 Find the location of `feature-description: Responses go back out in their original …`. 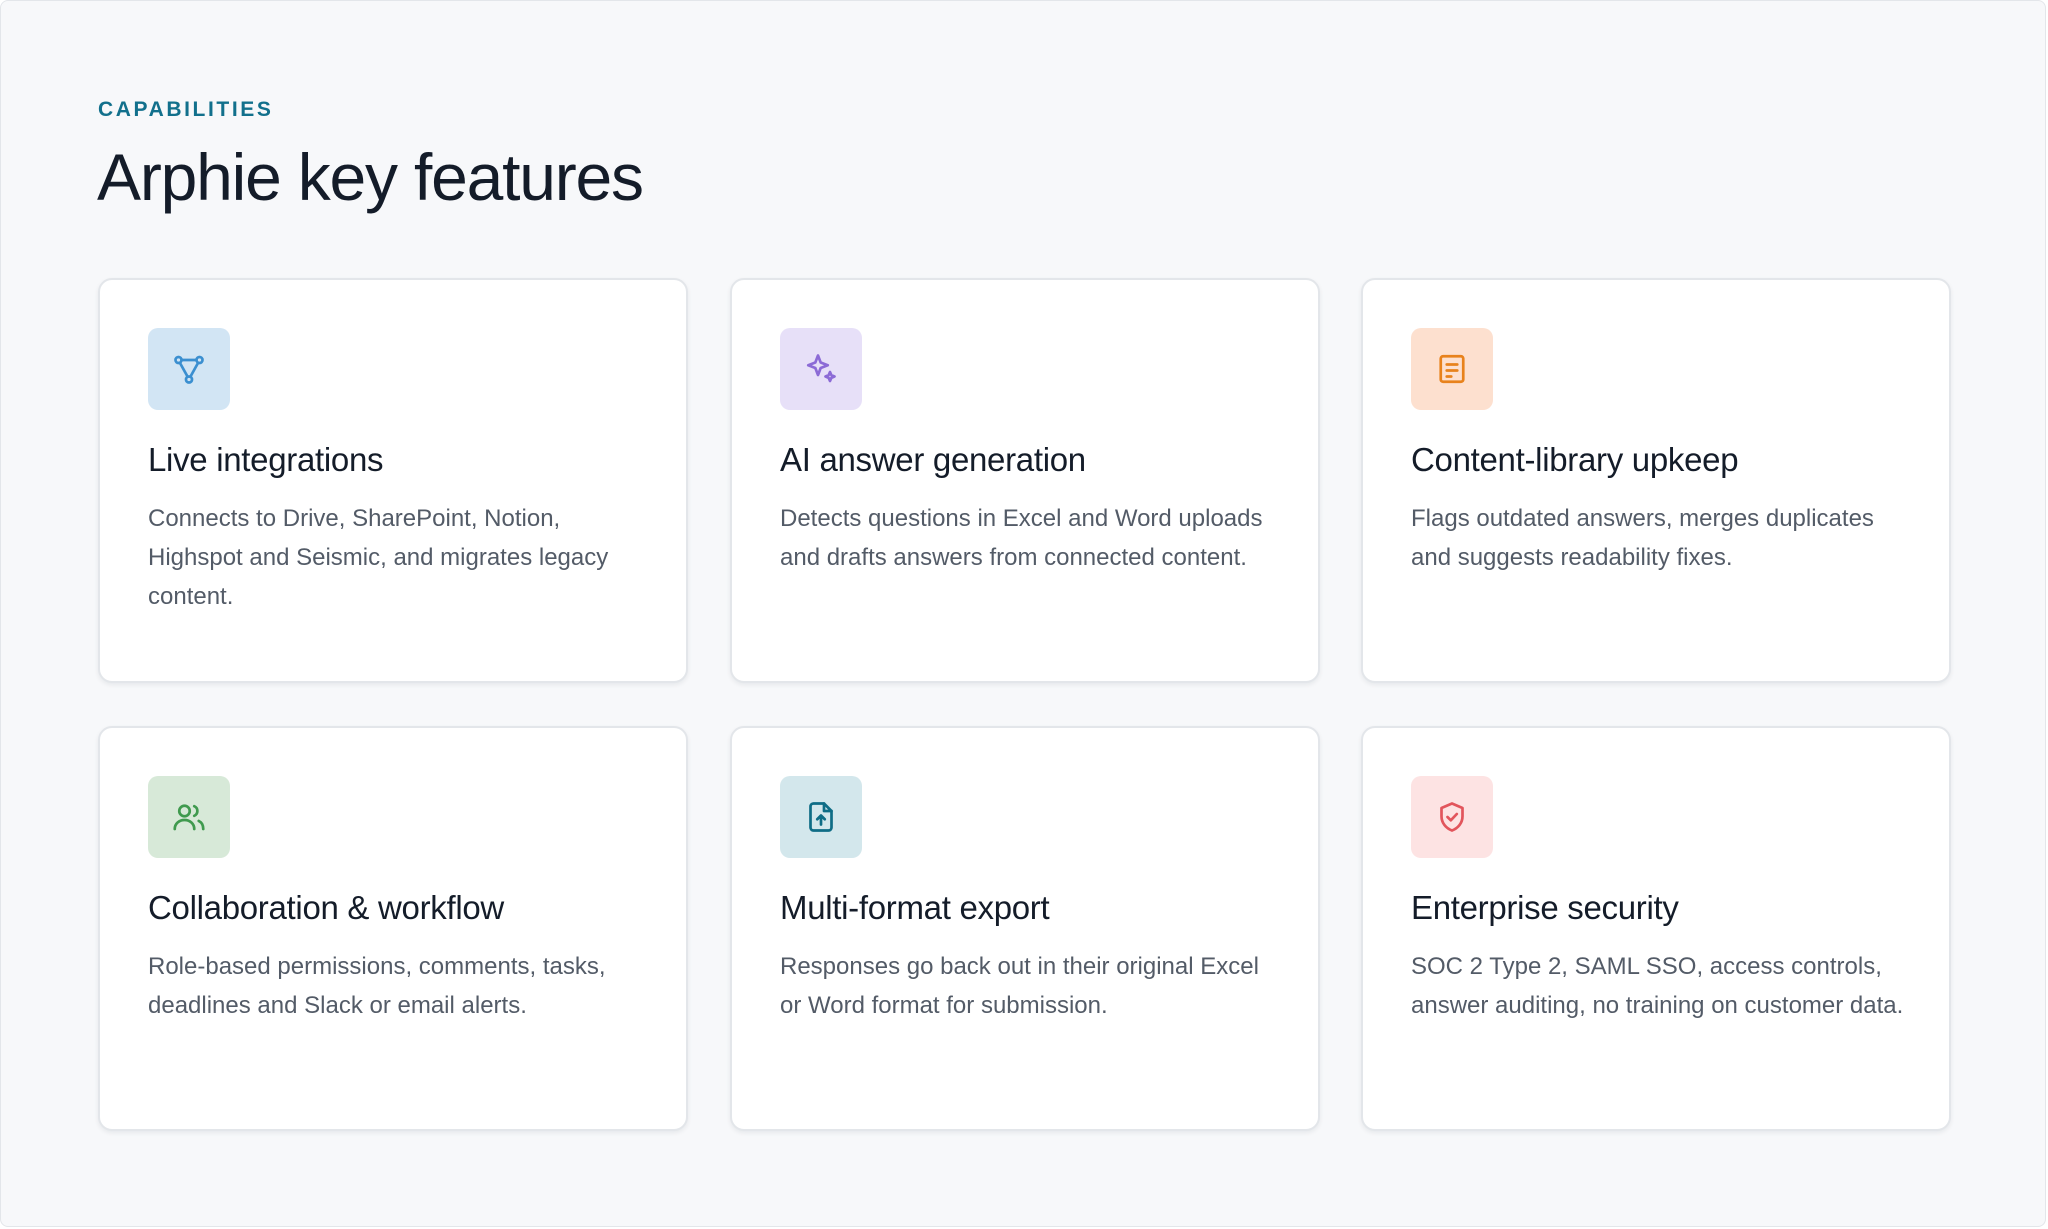

feature-description: Responses go back out in their original … is located at coordinates (1019, 986).